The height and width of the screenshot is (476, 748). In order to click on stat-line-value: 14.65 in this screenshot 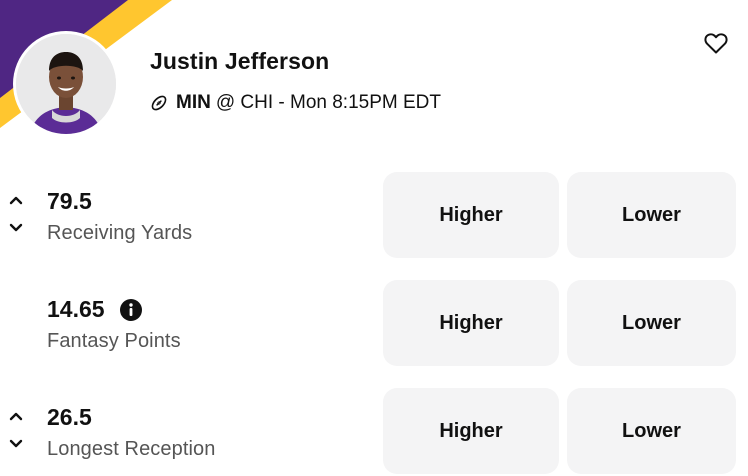, I will do `click(95, 309)`.